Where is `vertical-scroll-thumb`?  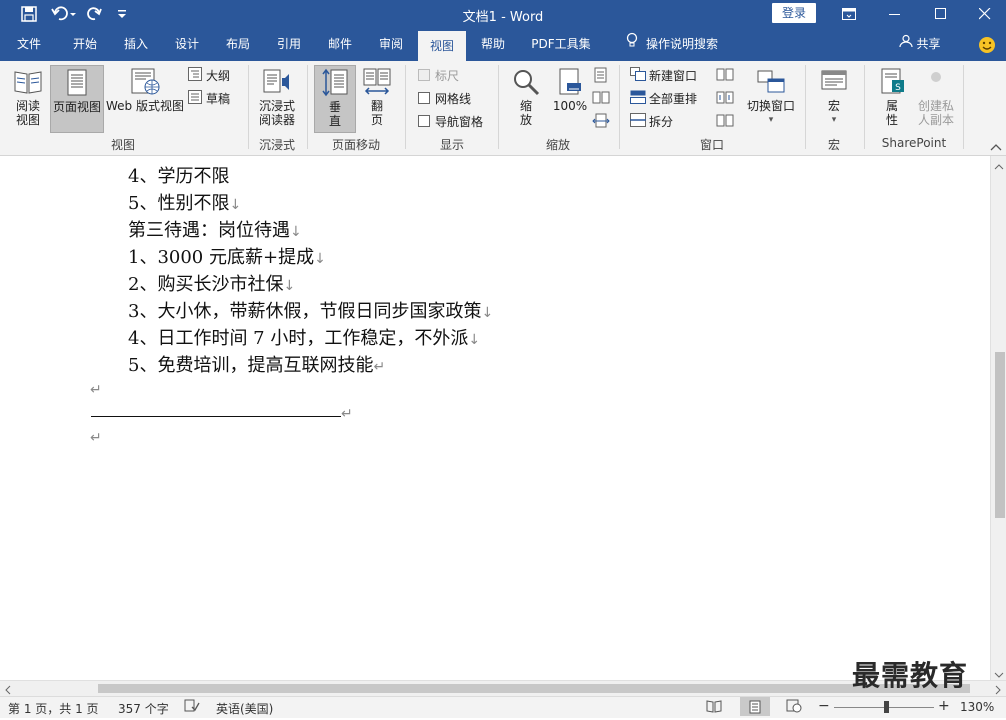
vertical-scroll-thumb is located at coordinates (1000, 435).